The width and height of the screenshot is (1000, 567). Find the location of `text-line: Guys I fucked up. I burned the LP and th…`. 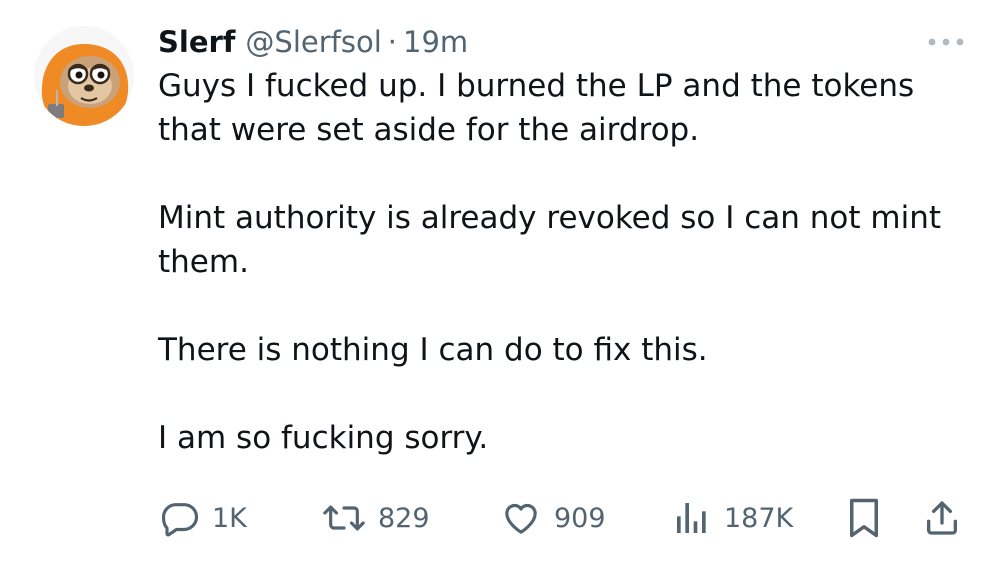

text-line: Guys I fucked up. I burned the LP and th… is located at coordinates (536, 86).